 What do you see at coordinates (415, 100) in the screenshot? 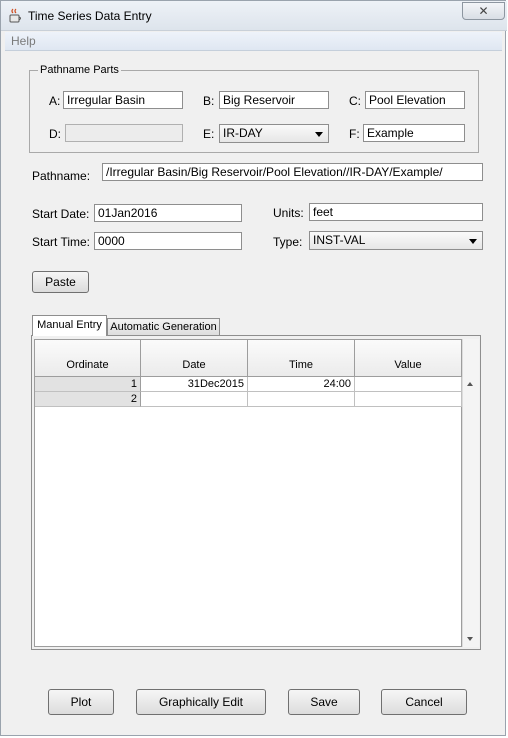
I see `part-c-field: Pool Elevation` at bounding box center [415, 100].